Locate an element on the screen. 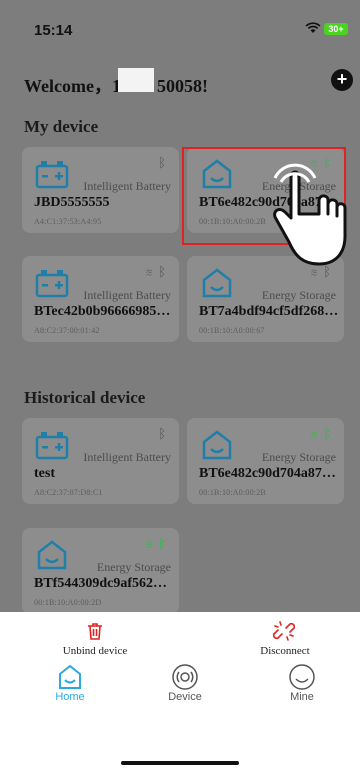 The height and width of the screenshot is (772, 360). tap-hand-icon is located at coordinates (310, 214).